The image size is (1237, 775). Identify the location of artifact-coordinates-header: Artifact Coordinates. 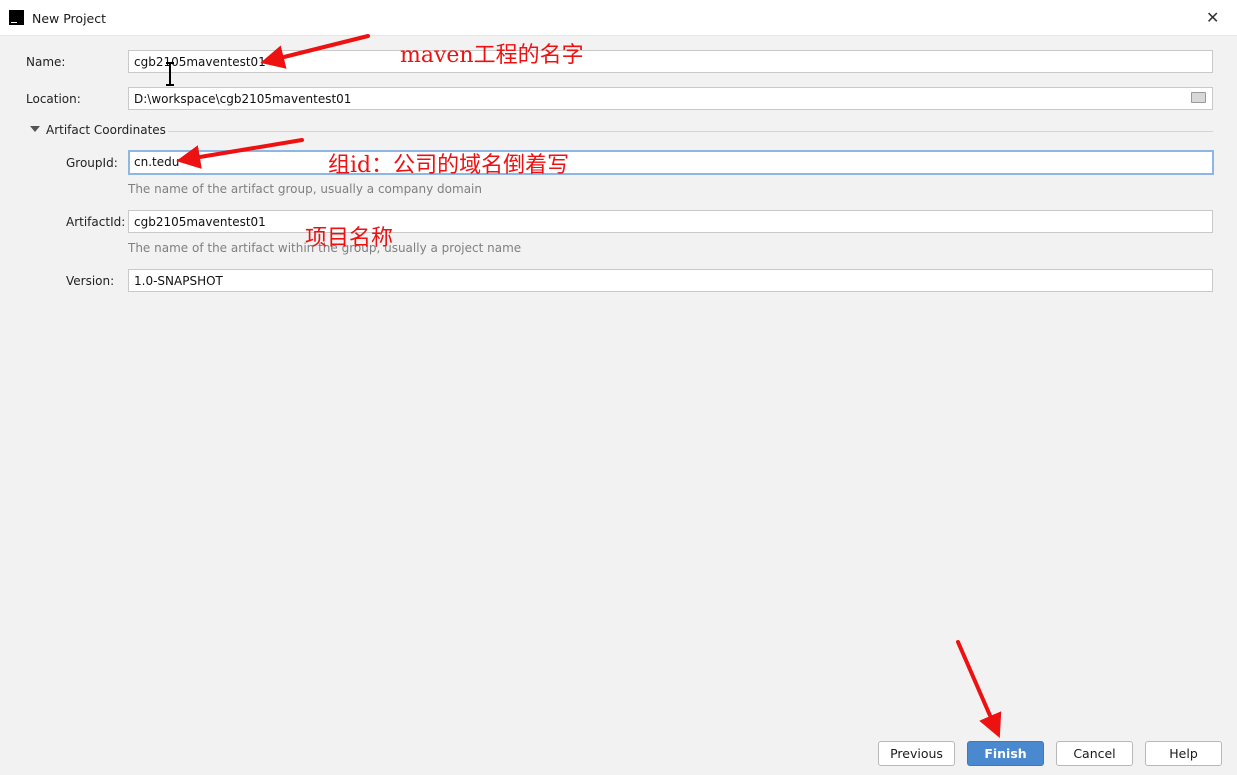
(106, 130).